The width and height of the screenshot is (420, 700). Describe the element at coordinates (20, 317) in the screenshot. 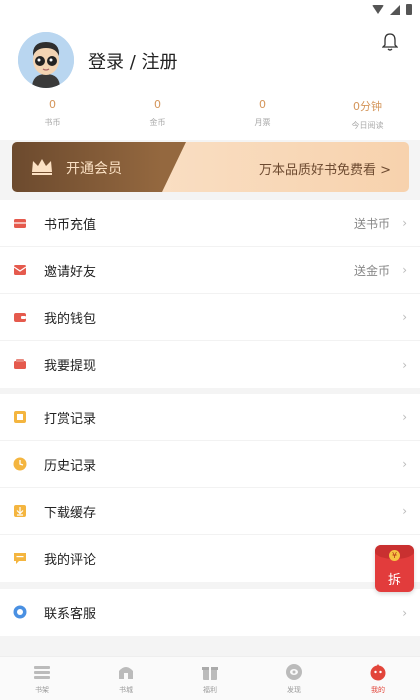

I see `wallet-icon` at that location.